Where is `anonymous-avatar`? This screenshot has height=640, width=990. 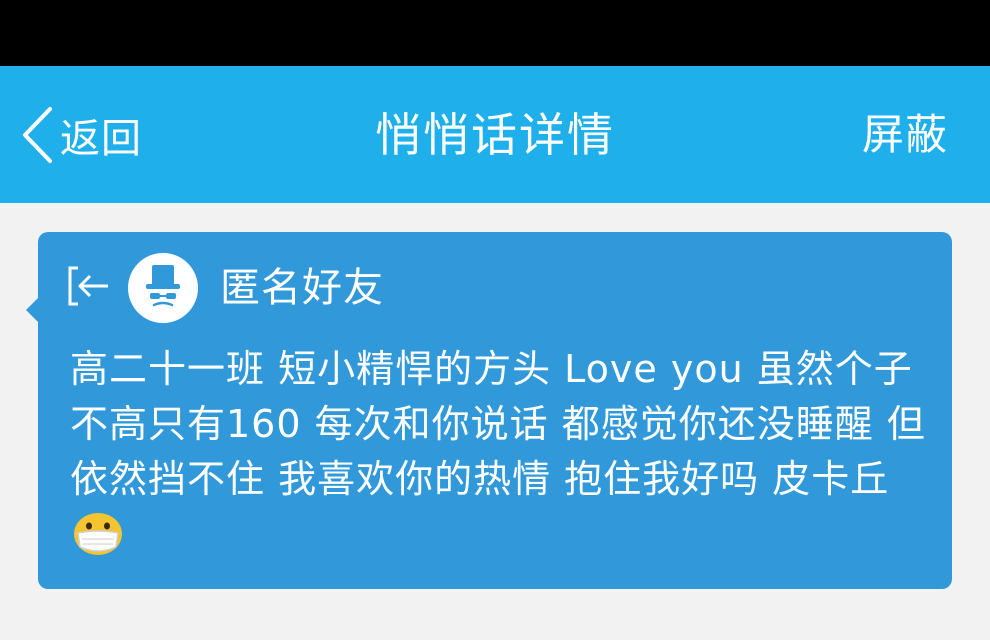 anonymous-avatar is located at coordinates (163, 288).